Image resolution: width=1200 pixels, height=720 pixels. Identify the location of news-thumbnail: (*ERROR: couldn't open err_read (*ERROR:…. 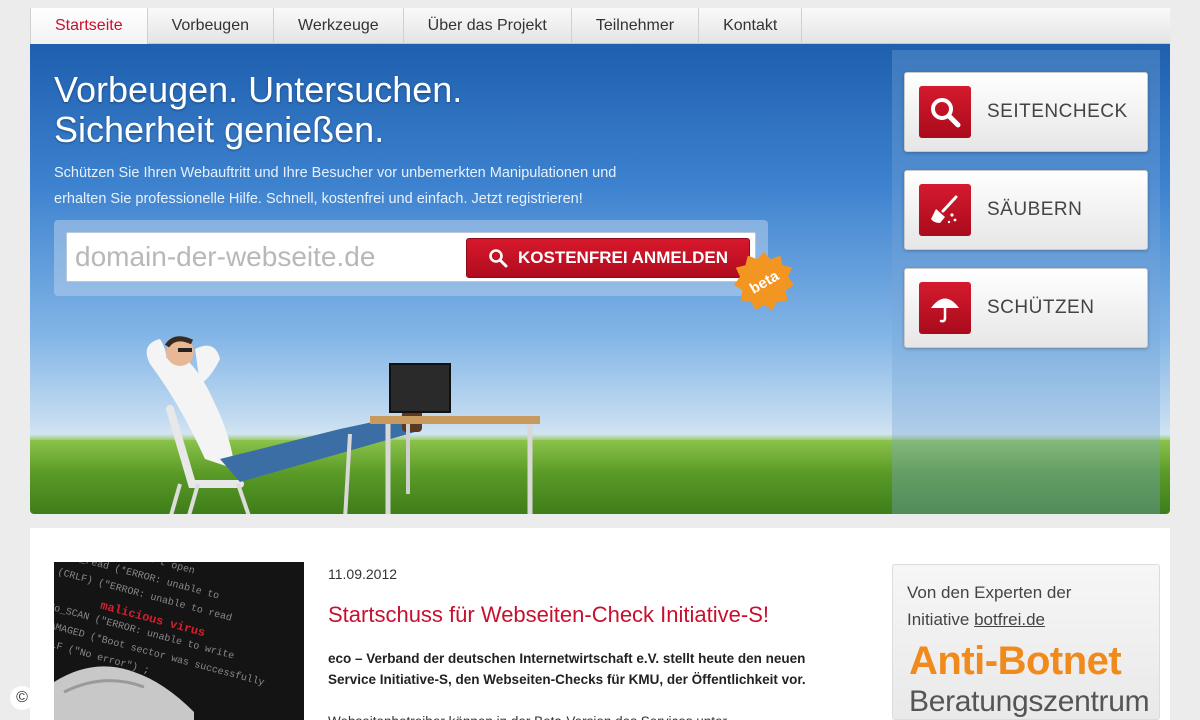
(179, 641).